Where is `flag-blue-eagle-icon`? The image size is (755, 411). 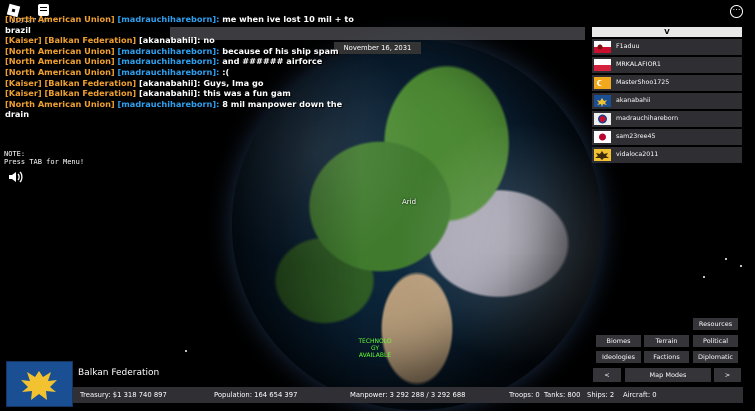
flag-blue-eagle-icon is located at coordinates (602, 101).